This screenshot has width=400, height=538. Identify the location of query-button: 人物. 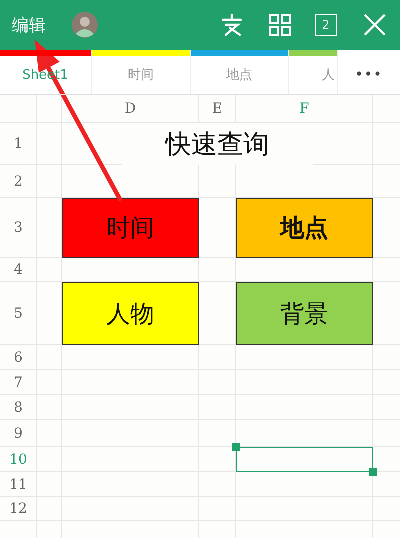
(130, 313).